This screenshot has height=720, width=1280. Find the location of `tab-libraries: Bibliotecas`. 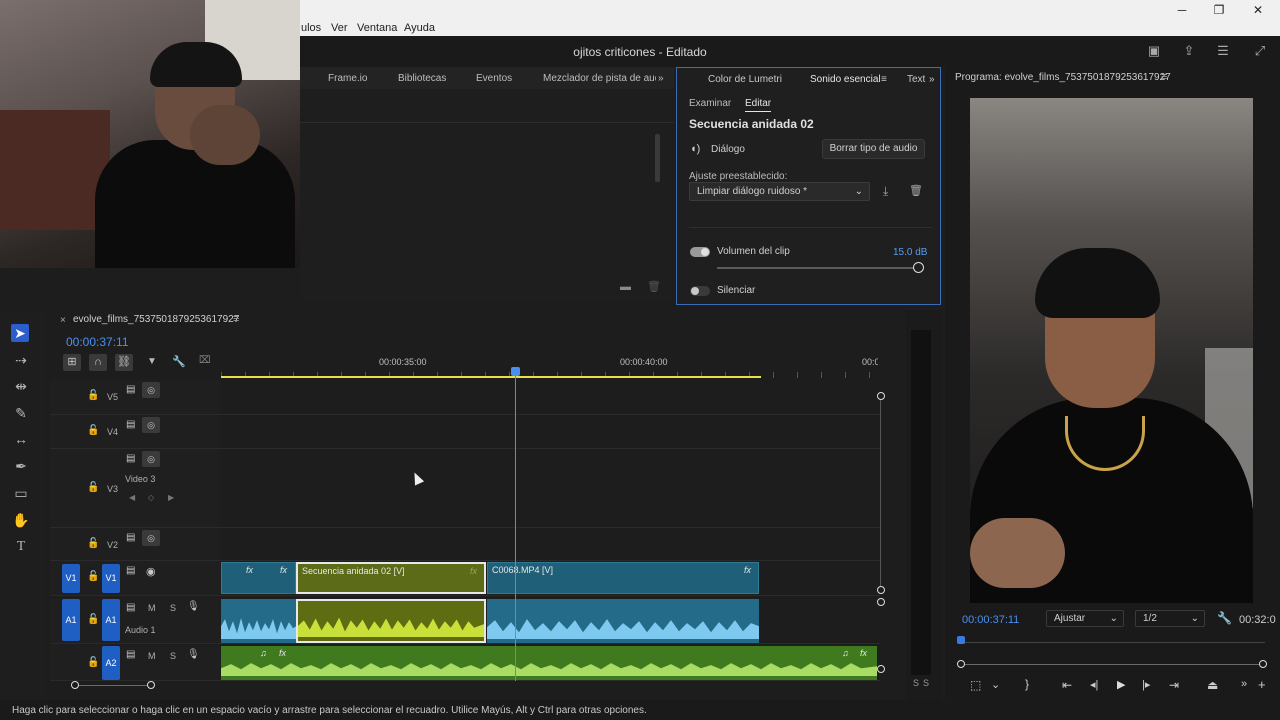

tab-libraries: Bibliotecas is located at coordinates (422, 78).